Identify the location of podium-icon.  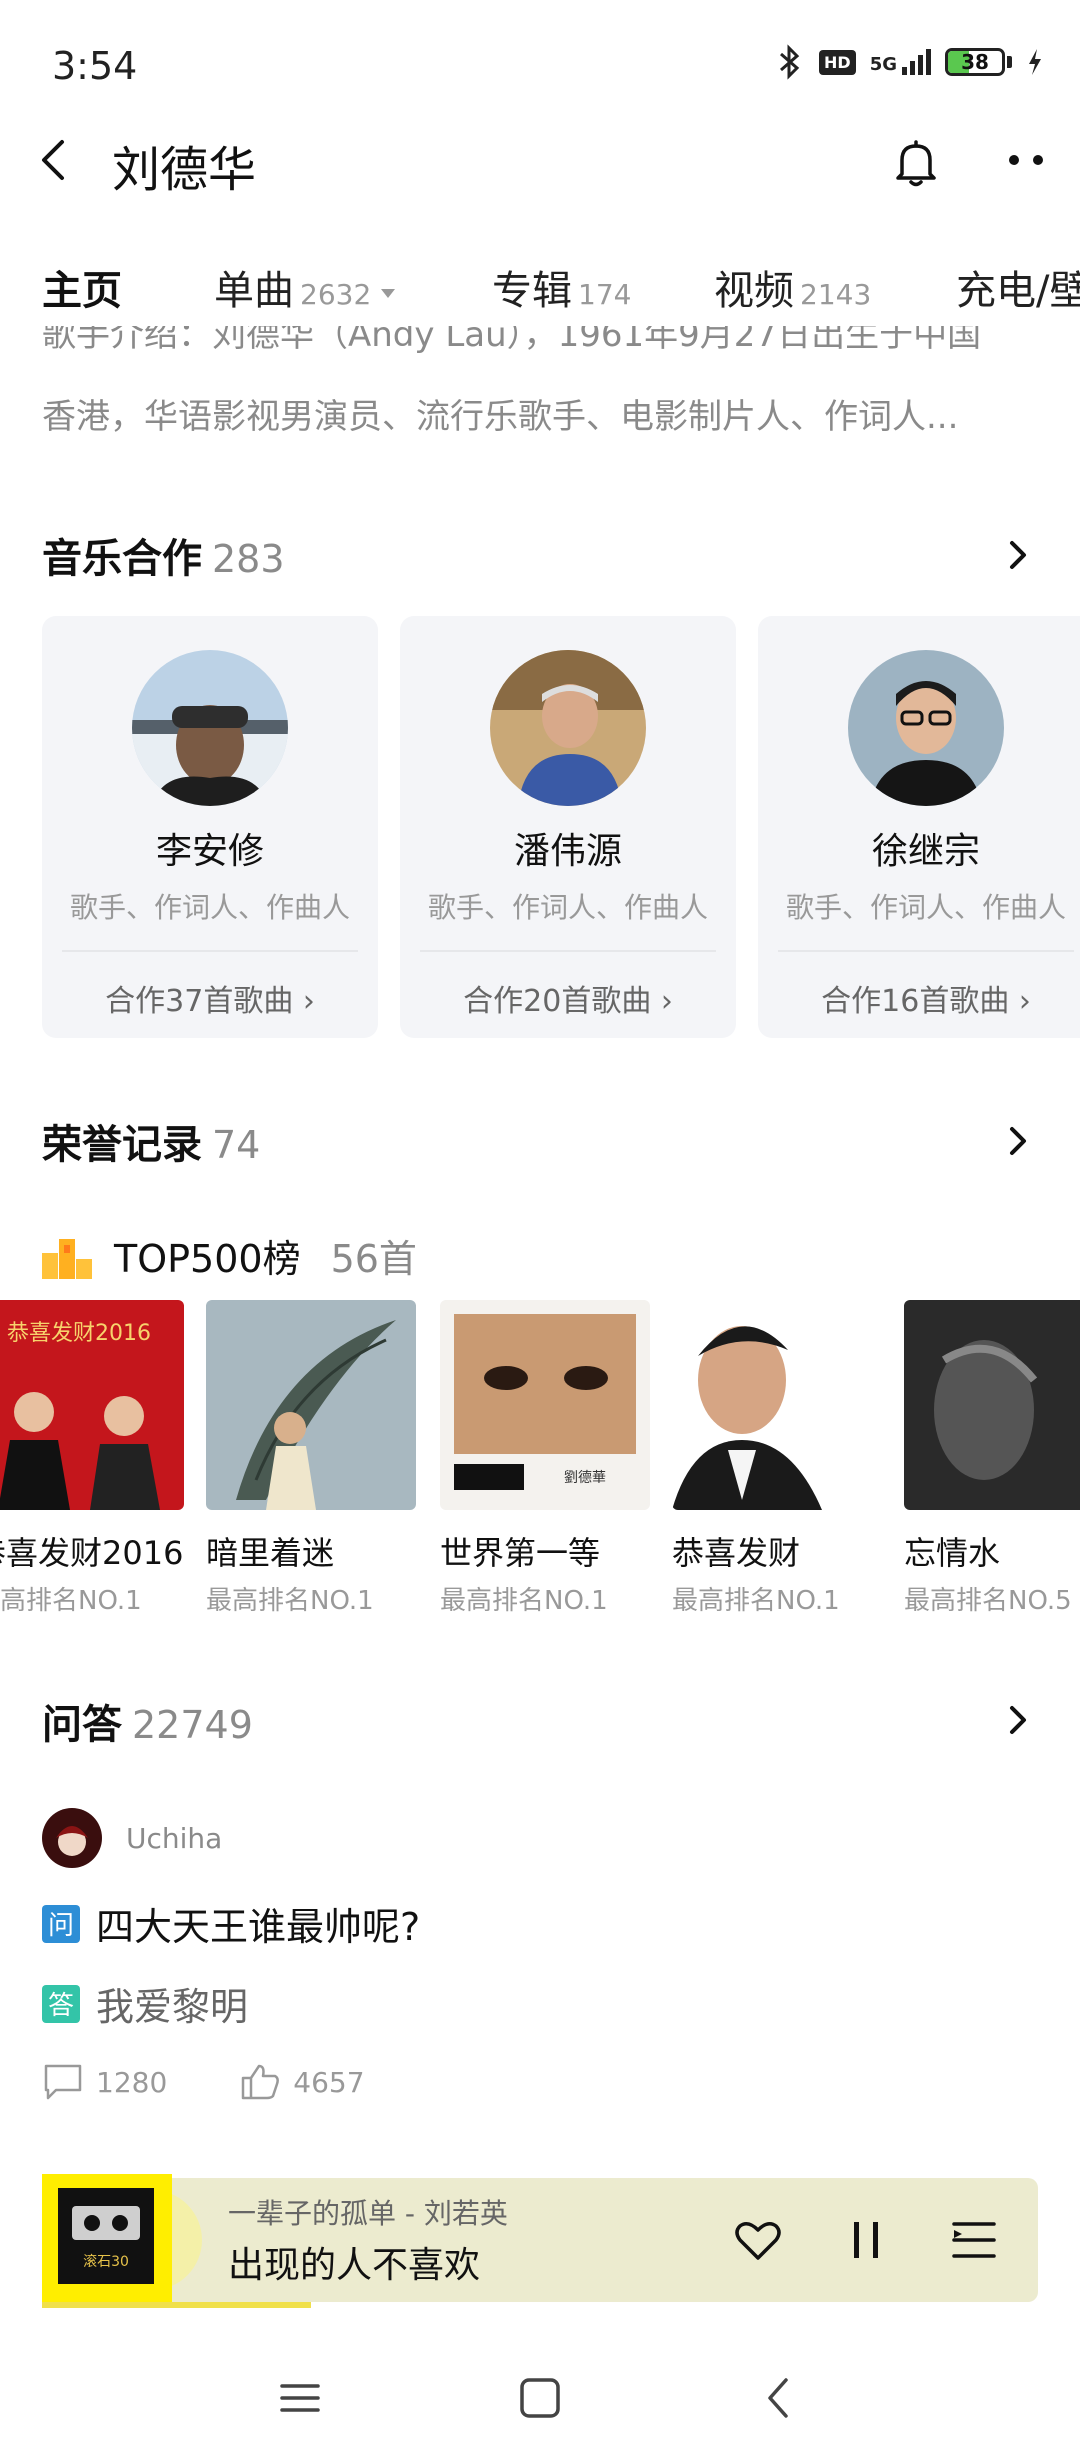
(67, 1258).